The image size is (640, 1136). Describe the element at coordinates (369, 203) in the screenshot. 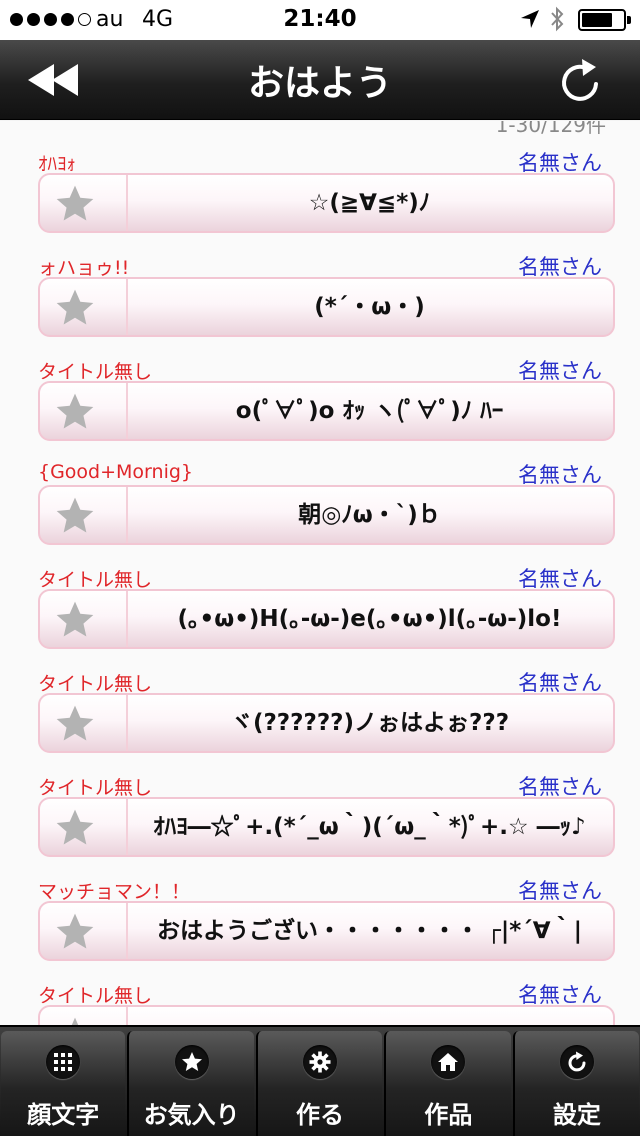

I see `kaomoji-text: ☆(≧∀≦*)ﾉ` at that location.